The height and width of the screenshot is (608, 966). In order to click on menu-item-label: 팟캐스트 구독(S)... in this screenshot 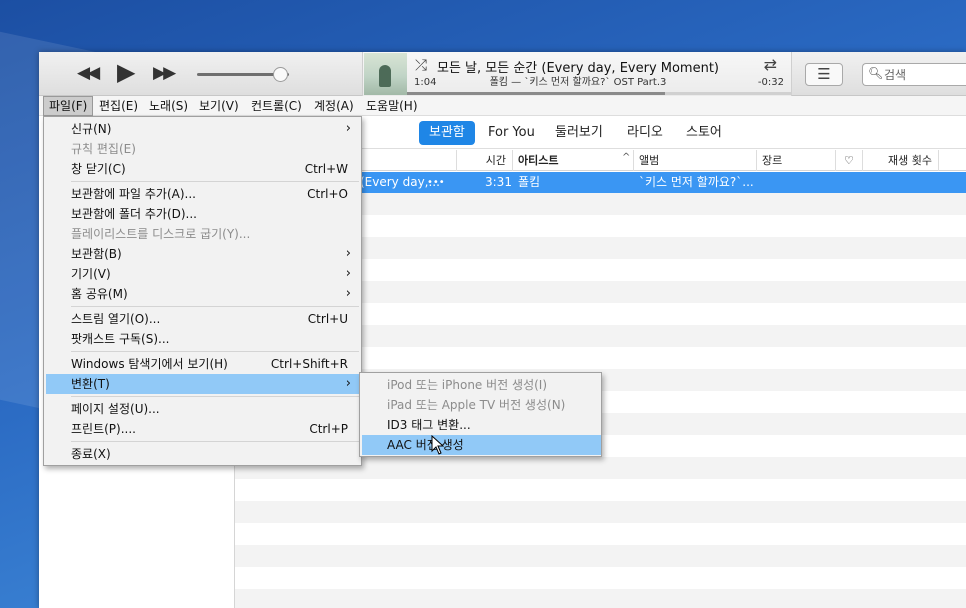, I will do `click(120, 339)`.